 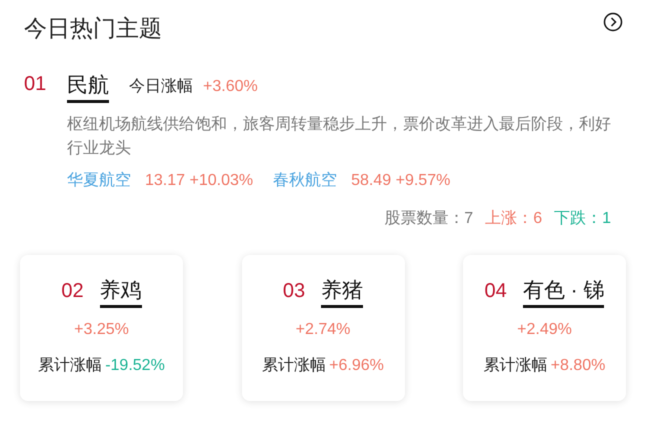 What do you see at coordinates (121, 292) in the screenshot?
I see `theme-name: 养鸡` at bounding box center [121, 292].